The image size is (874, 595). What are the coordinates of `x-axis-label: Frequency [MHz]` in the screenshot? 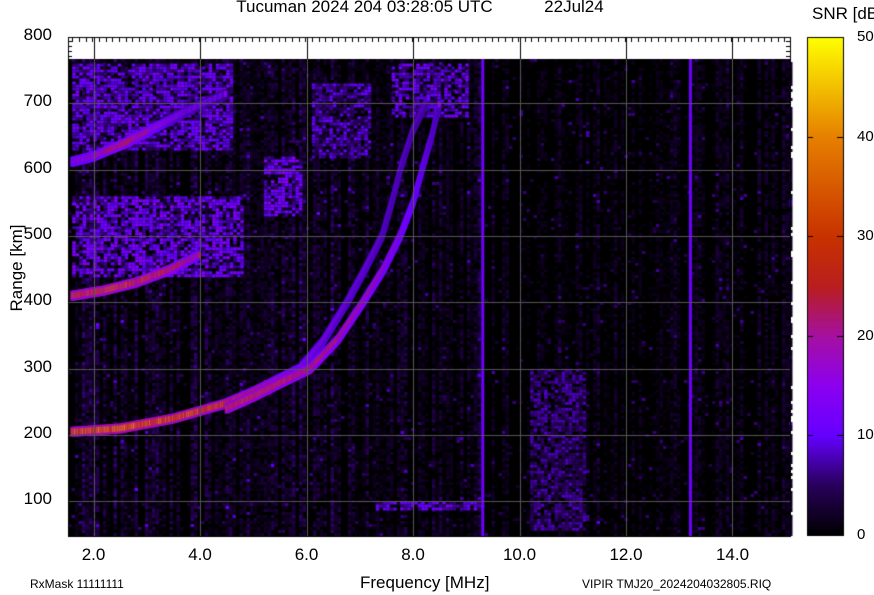 It's located at (425, 582).